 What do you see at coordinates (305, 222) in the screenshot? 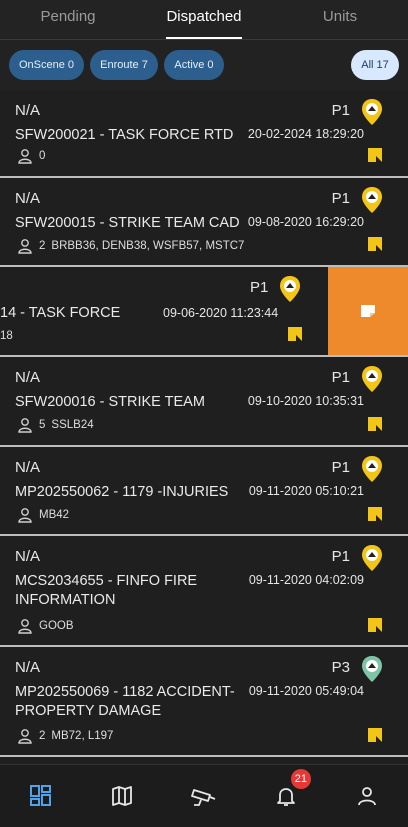
I see `incident-datetime: 09-08-2020 16:29:20` at bounding box center [305, 222].